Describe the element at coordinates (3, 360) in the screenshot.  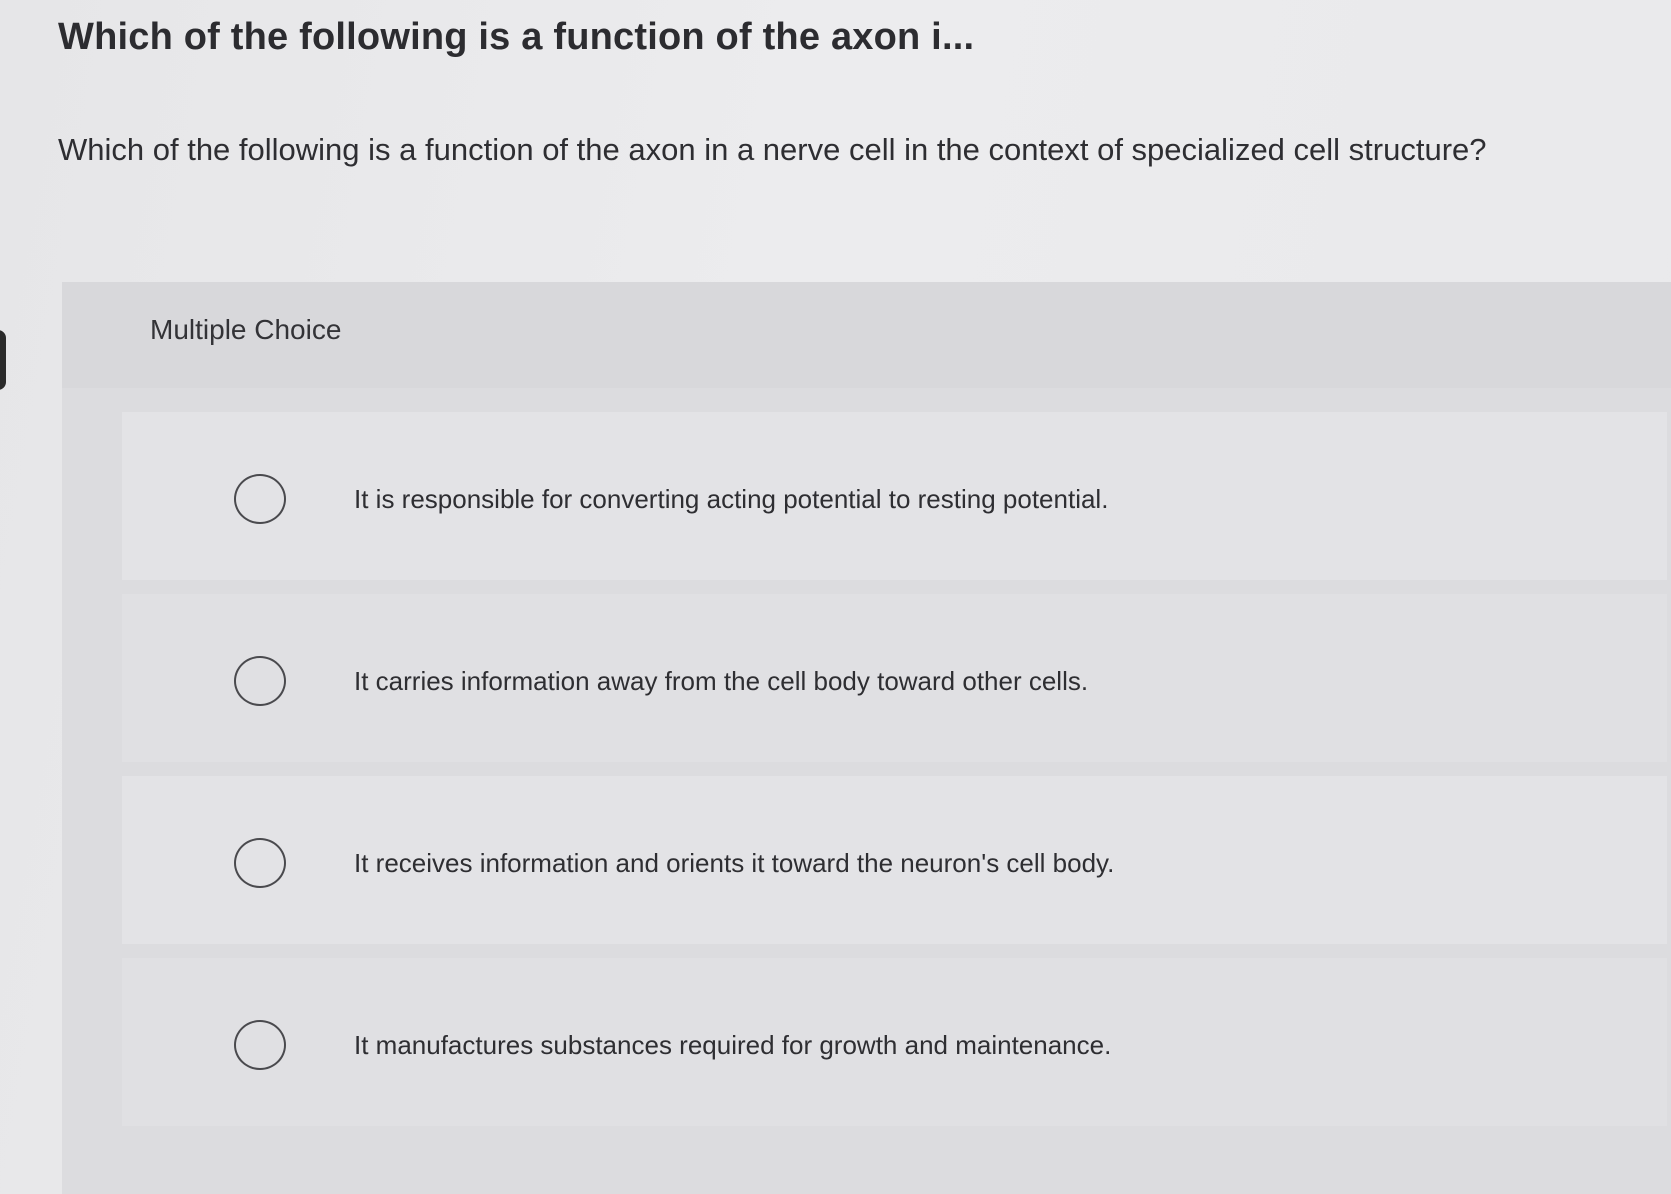
I see `window-edge` at that location.